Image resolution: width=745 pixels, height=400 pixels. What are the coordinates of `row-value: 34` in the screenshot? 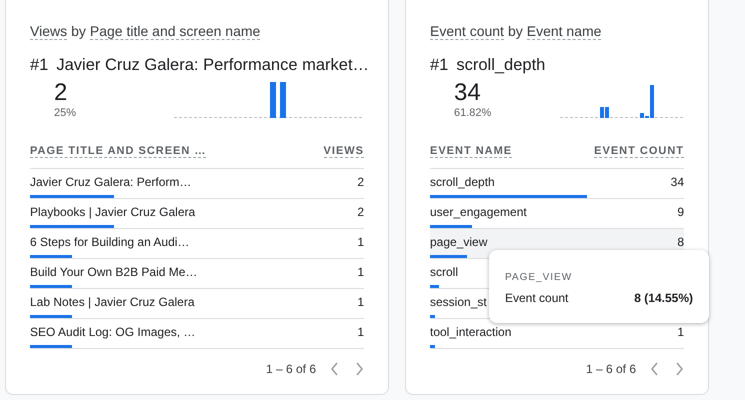 It's located at (677, 183).